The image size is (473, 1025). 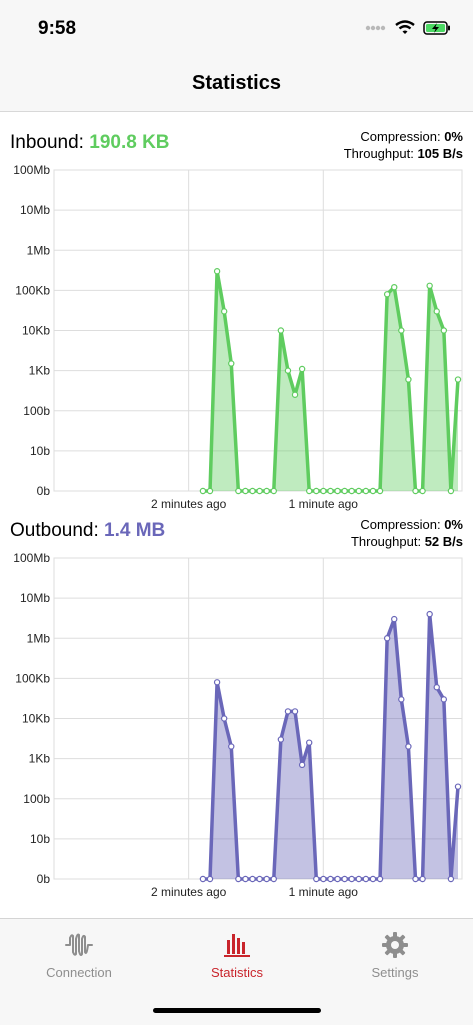 I want to click on signal-icon, so click(x=375, y=27).